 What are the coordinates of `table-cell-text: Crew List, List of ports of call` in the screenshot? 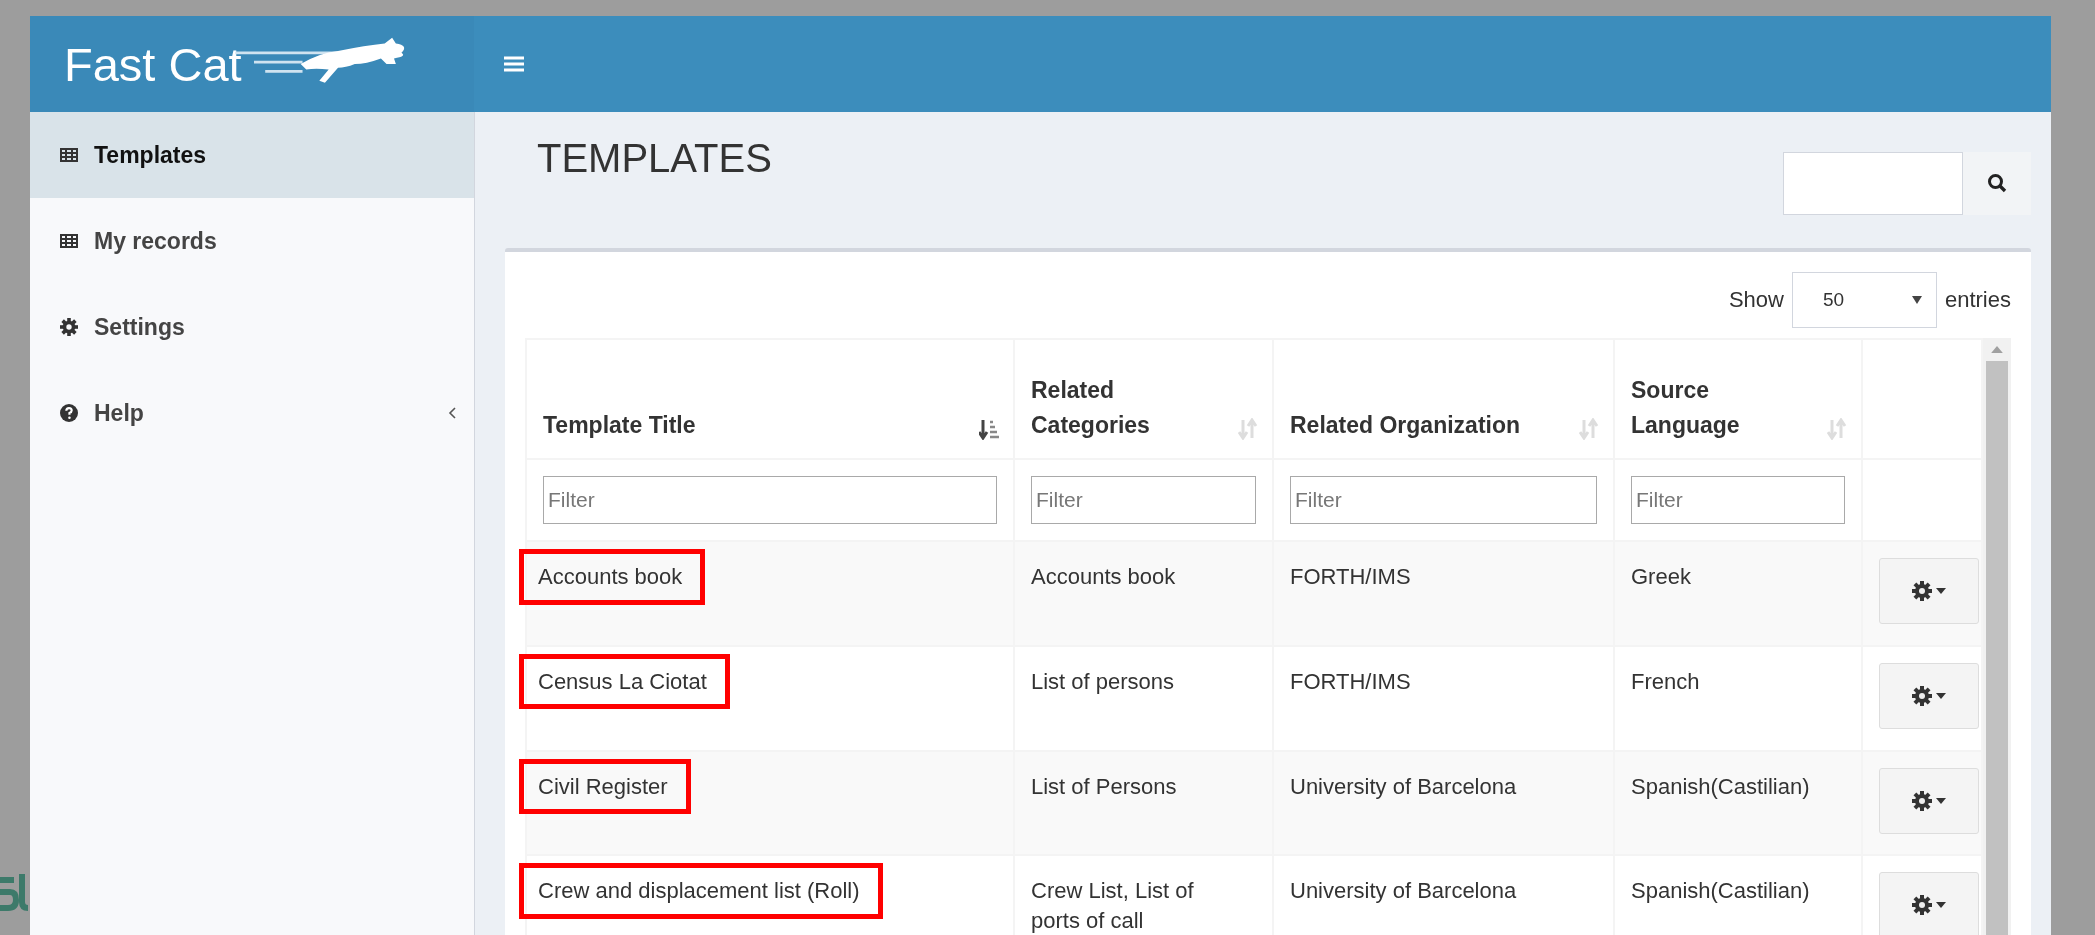 It's located at (1113, 906).